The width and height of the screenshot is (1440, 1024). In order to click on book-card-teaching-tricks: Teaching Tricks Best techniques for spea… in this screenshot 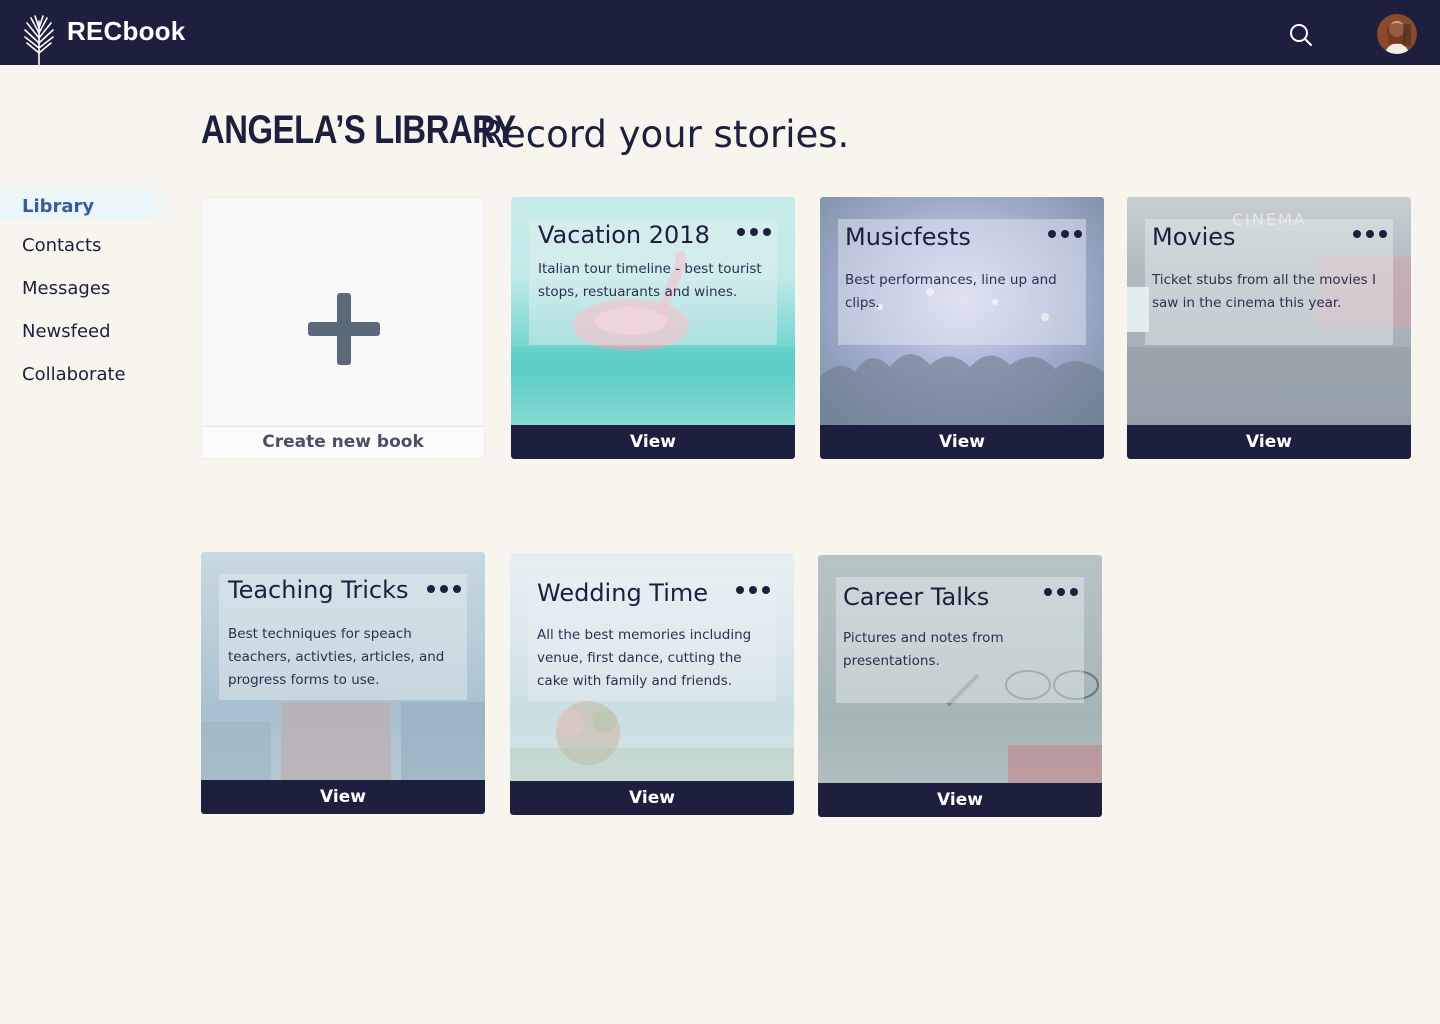, I will do `click(343, 683)`.